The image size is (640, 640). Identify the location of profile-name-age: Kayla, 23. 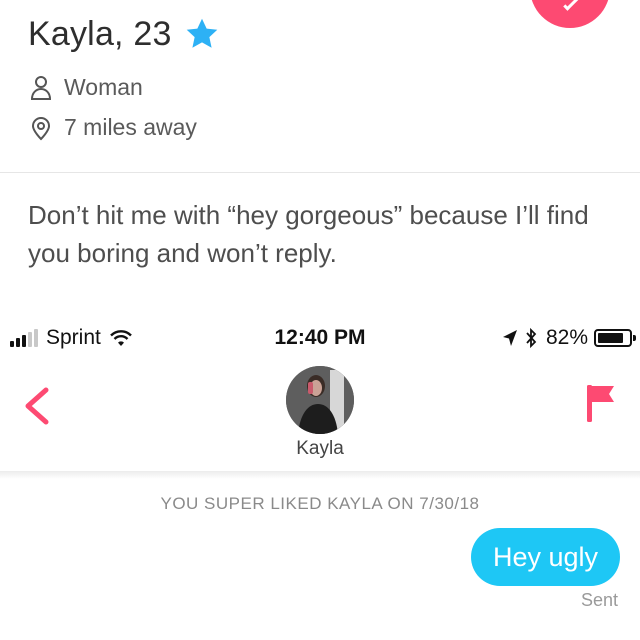
(100, 33).